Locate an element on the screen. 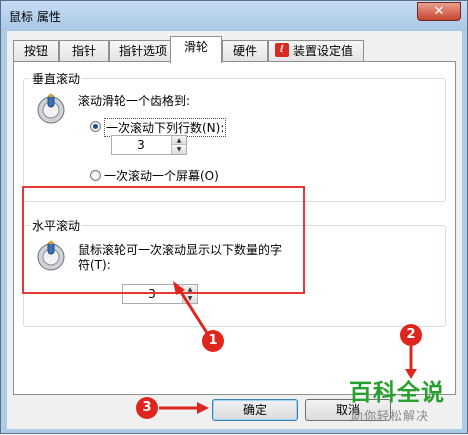  radio-scroll-lines is located at coordinates (95, 126).